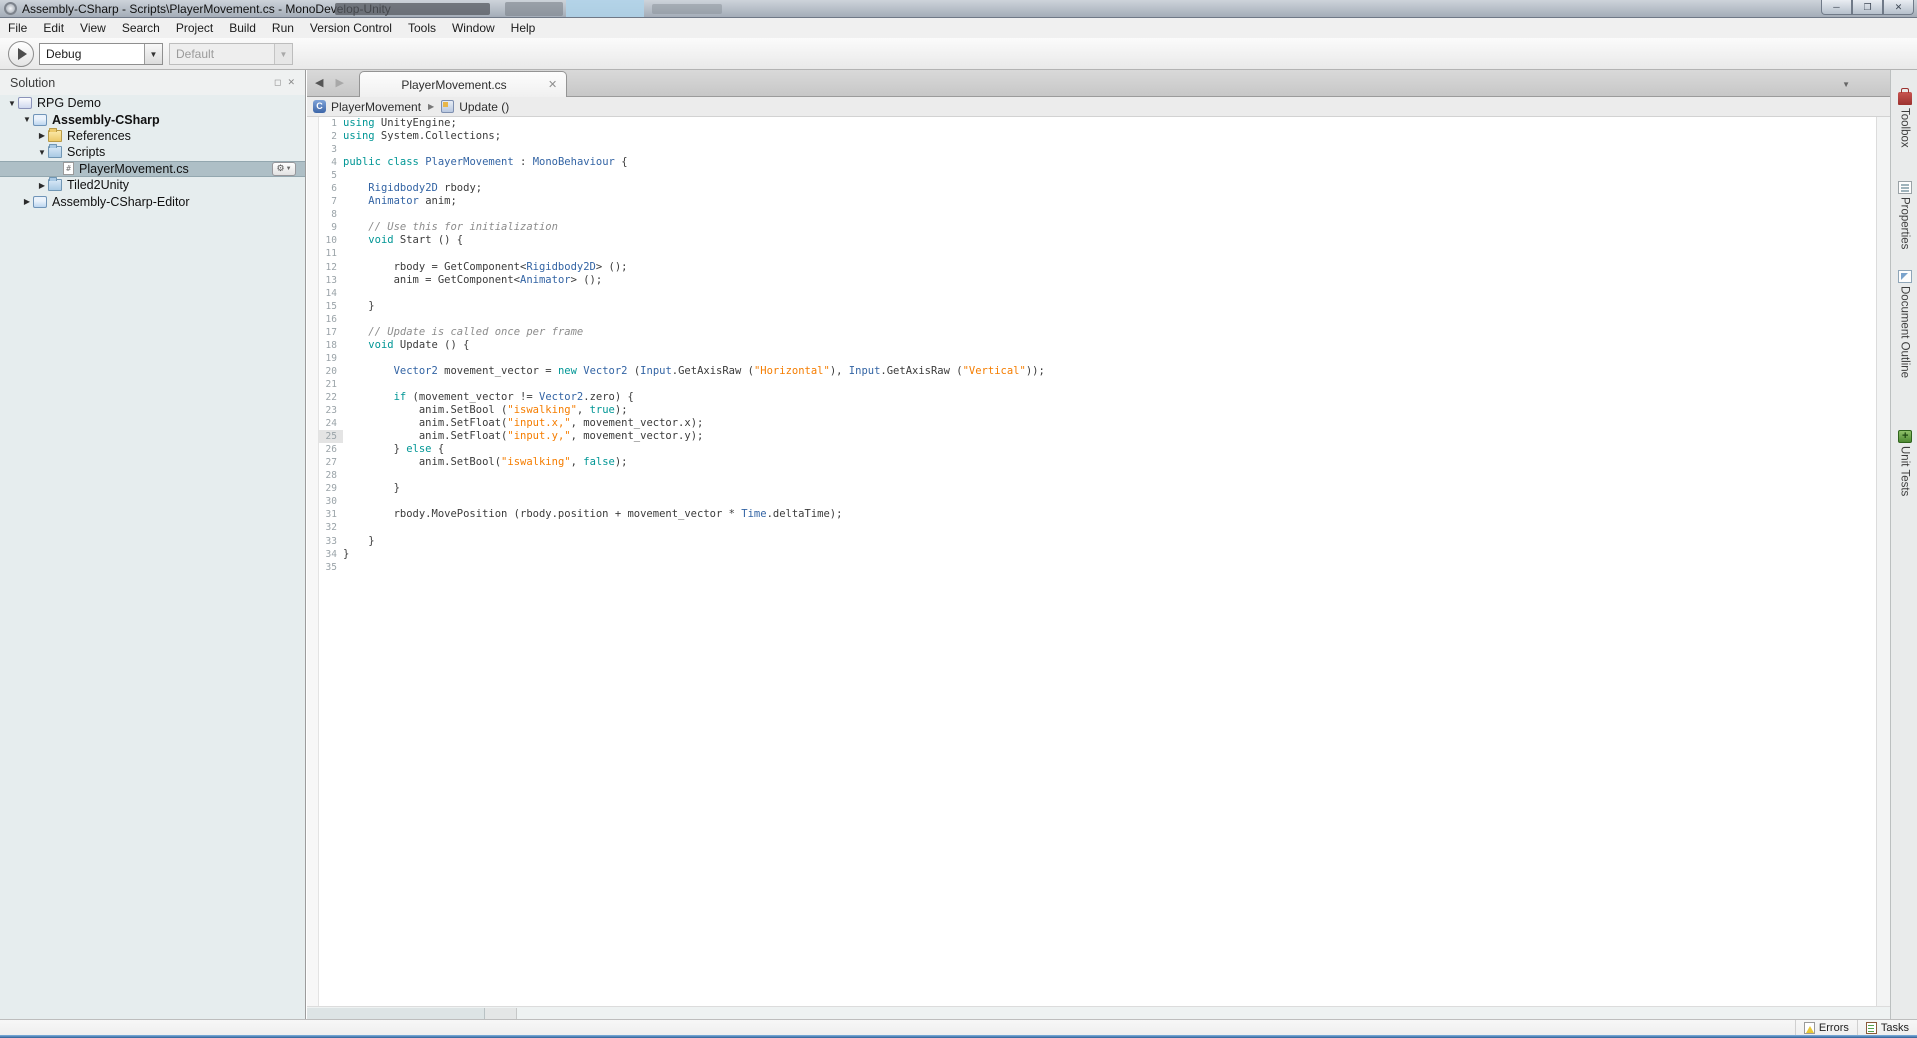 This screenshot has height=1038, width=1917. What do you see at coordinates (1098, 345) in the screenshot?
I see `code-line: 18 void Update () {` at bounding box center [1098, 345].